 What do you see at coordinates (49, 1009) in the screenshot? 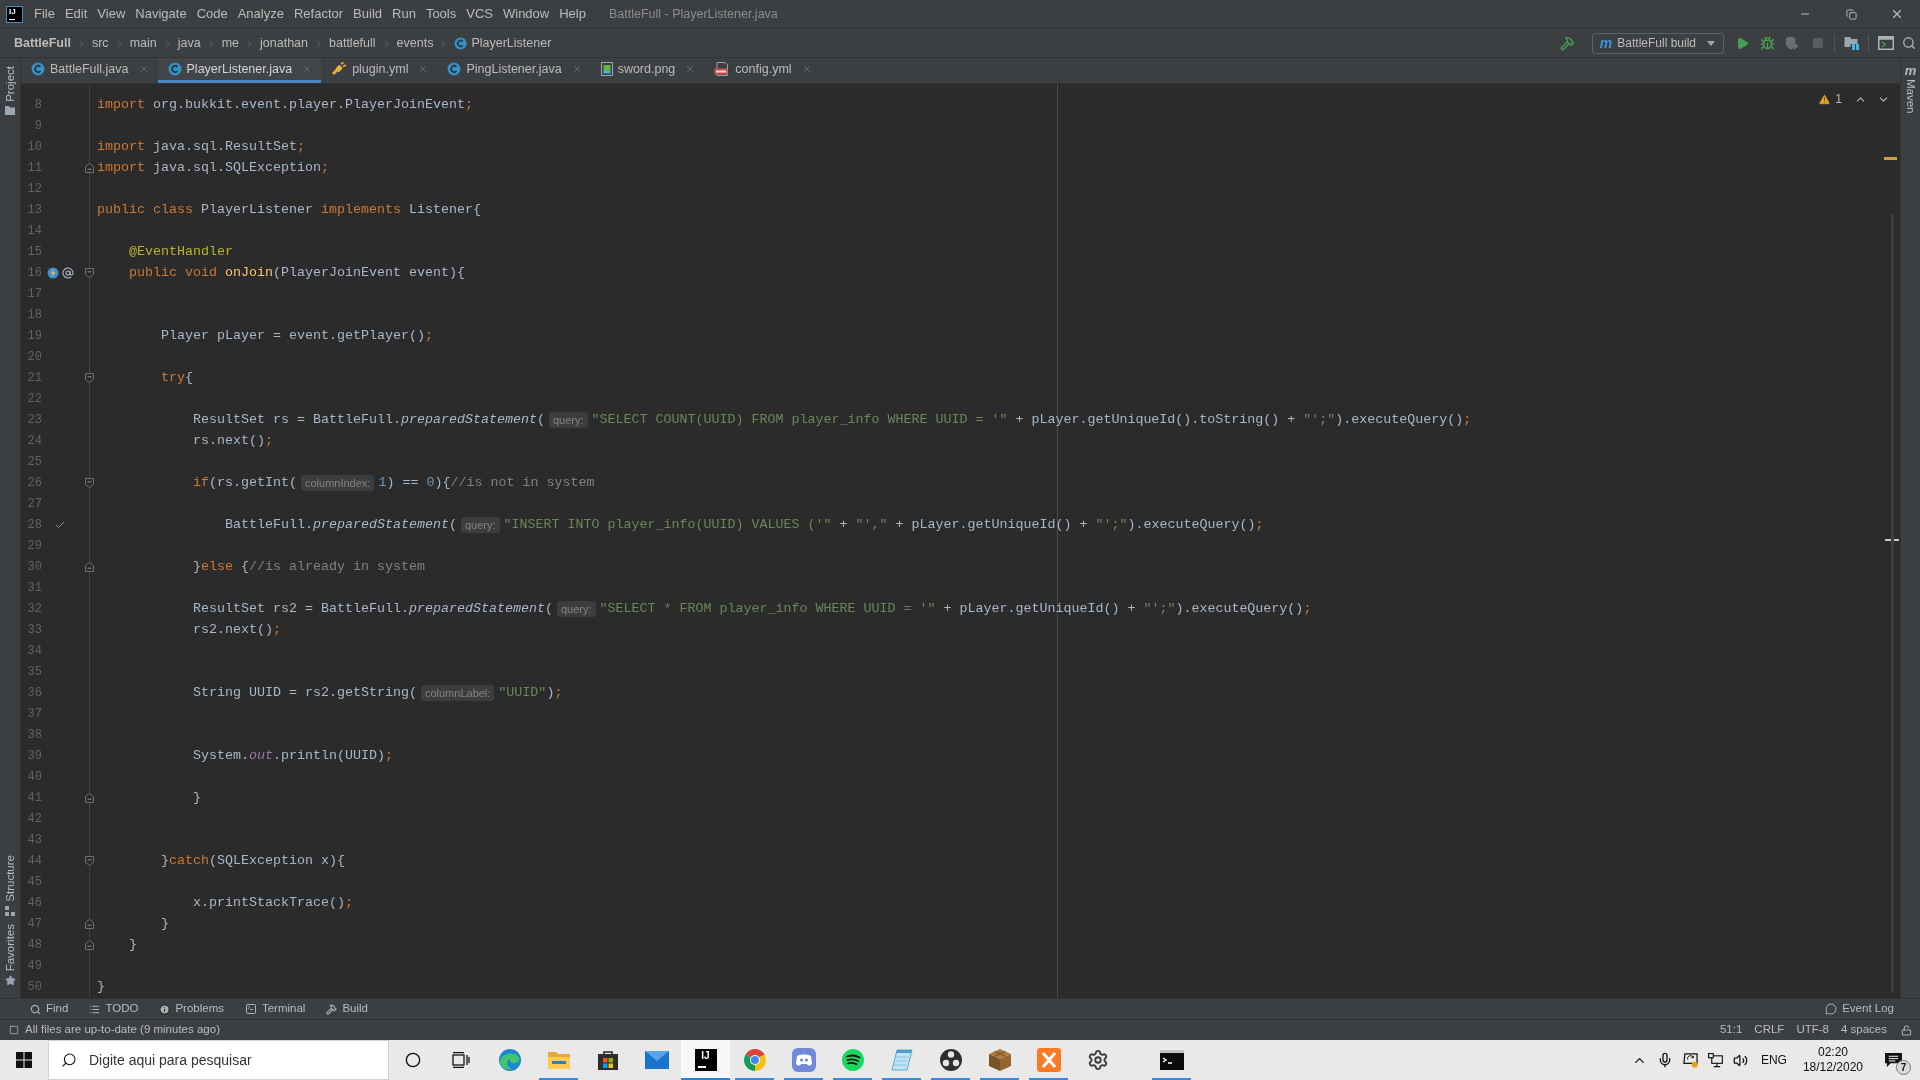
I see `tool-window-button: Find` at bounding box center [49, 1009].